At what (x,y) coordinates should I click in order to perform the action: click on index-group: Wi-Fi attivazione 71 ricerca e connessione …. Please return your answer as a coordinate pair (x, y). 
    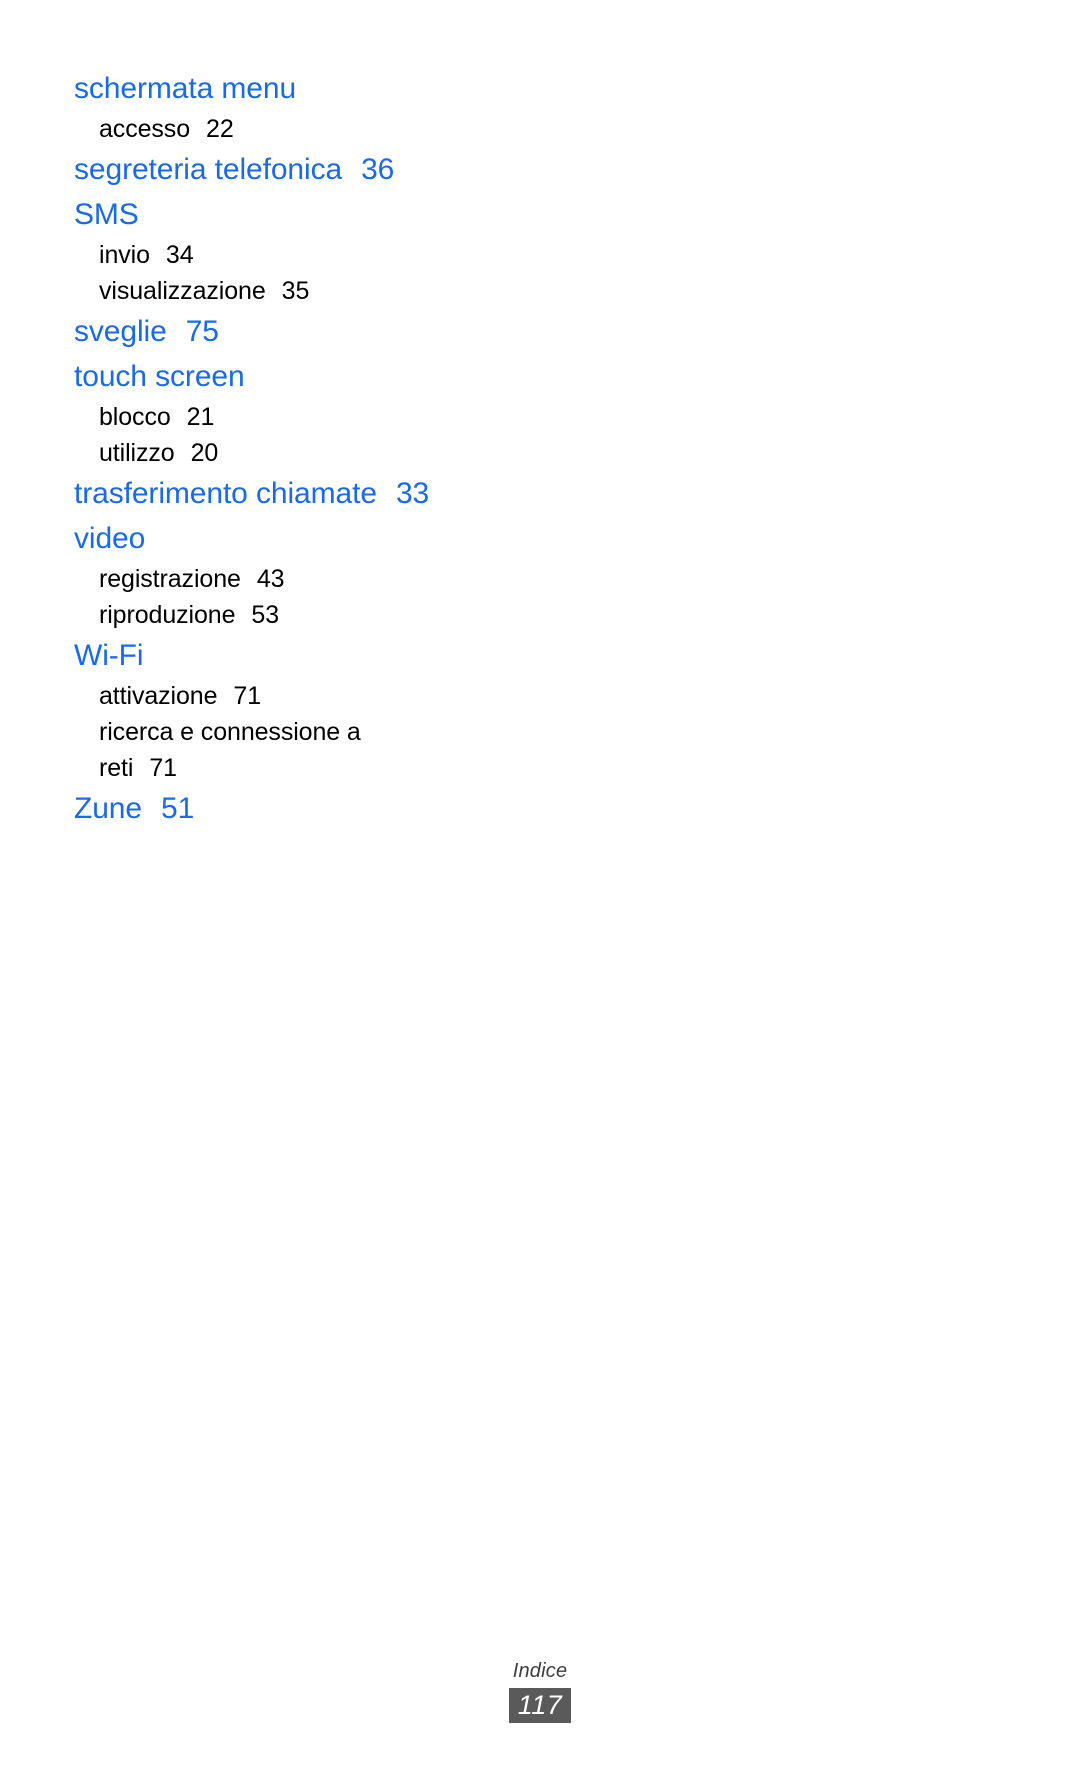
    Looking at the image, I should click on (384, 709).